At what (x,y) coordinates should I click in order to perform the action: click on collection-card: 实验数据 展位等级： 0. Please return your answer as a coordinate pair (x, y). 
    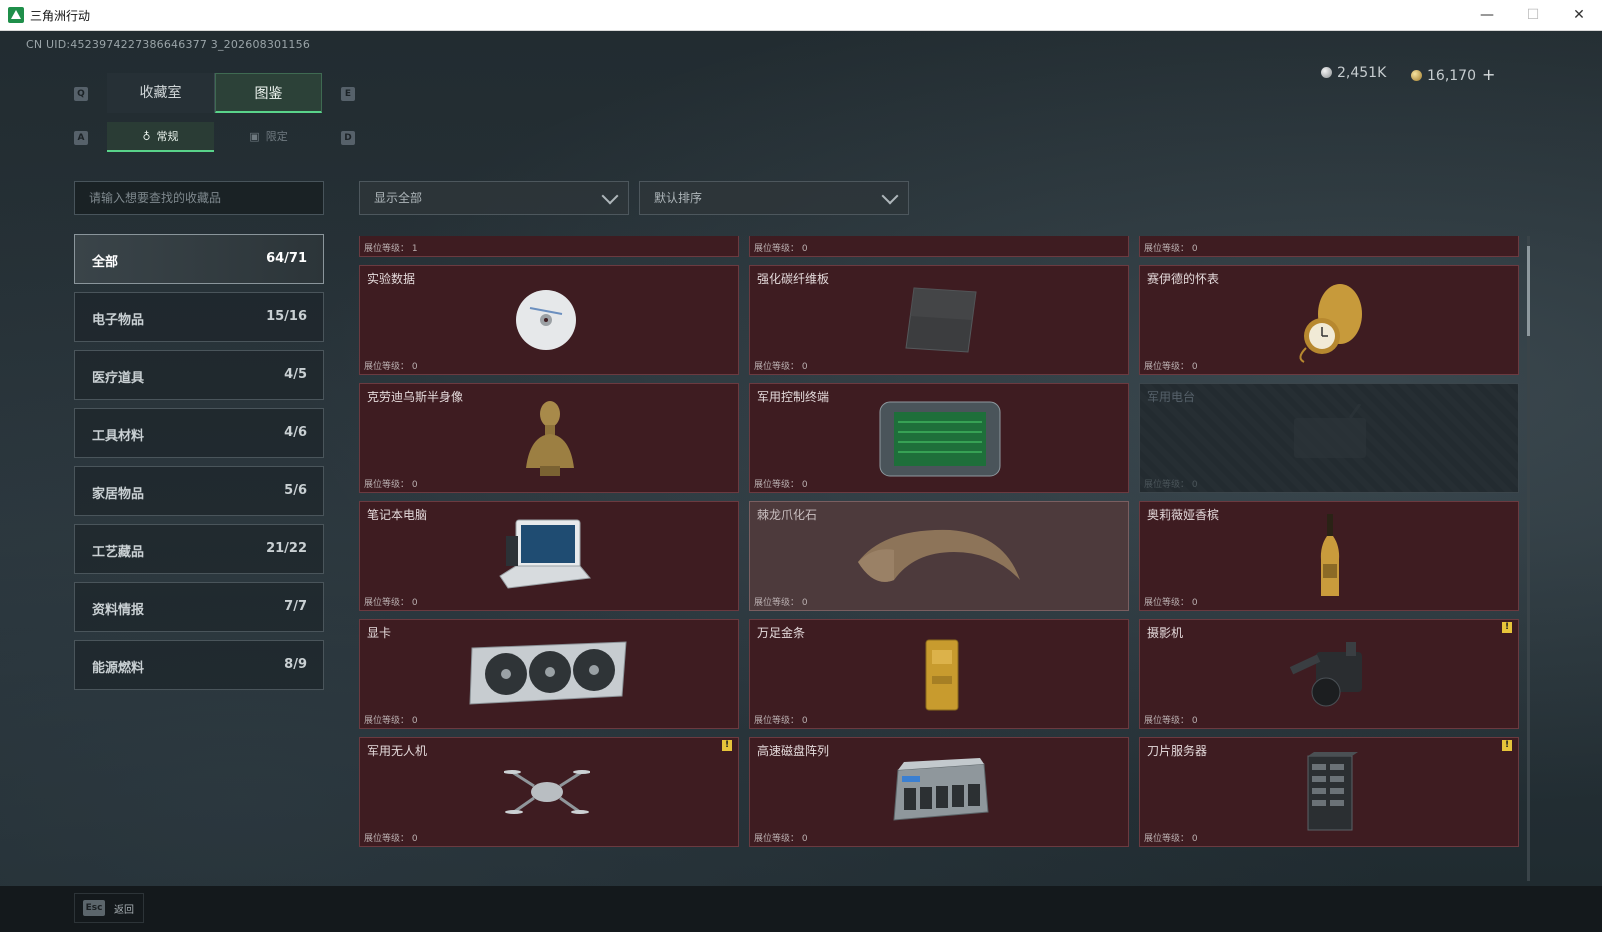
    Looking at the image, I should click on (549, 320).